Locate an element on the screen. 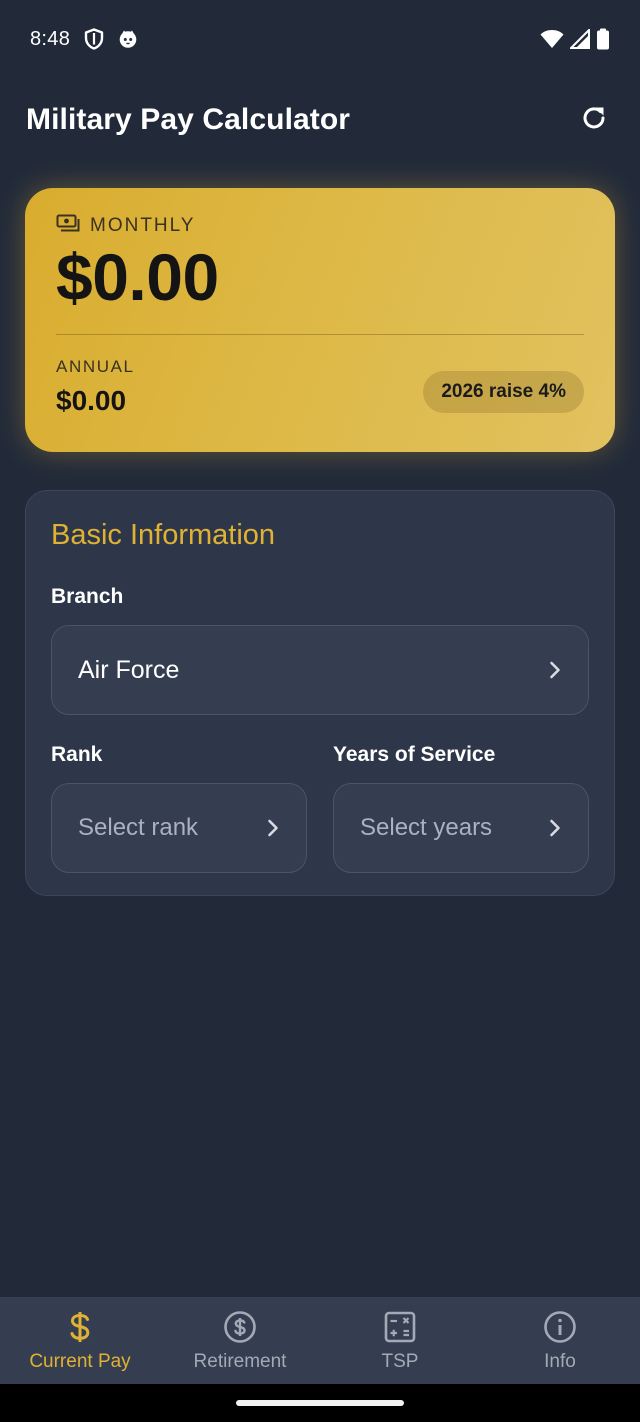 This screenshot has width=640, height=1422. page-title: Military Pay Calculator is located at coordinates (188, 119).